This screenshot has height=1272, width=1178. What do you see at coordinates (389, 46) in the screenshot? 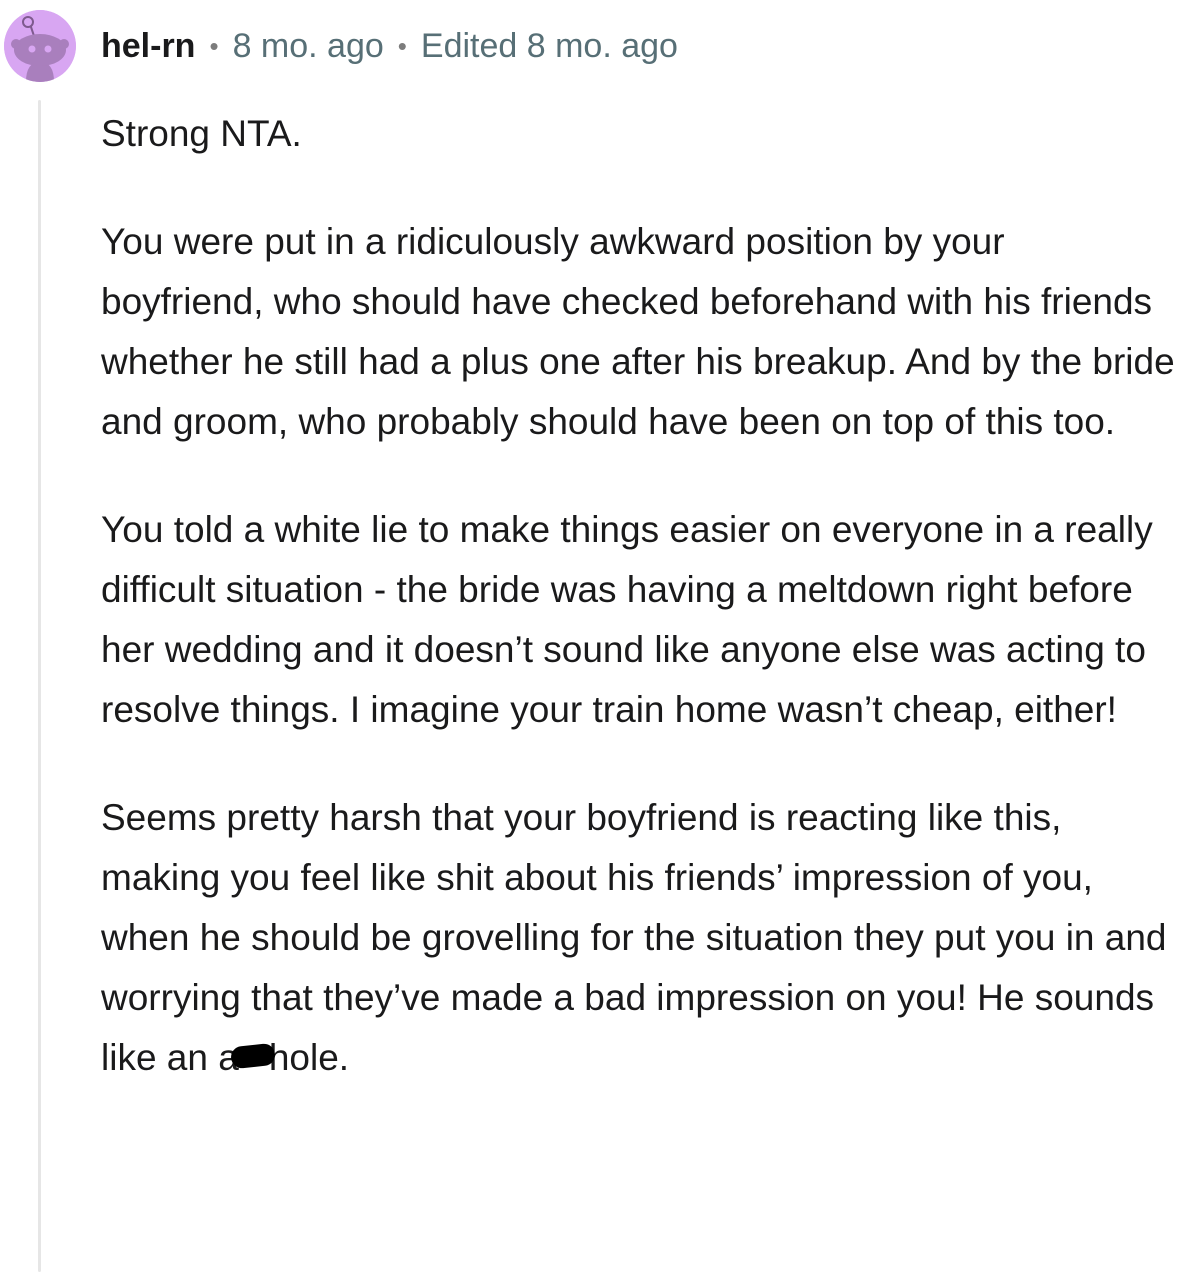
I see `comment-header: hel-rn • 8 mo. ago • Edited 8 mo. ago` at bounding box center [389, 46].